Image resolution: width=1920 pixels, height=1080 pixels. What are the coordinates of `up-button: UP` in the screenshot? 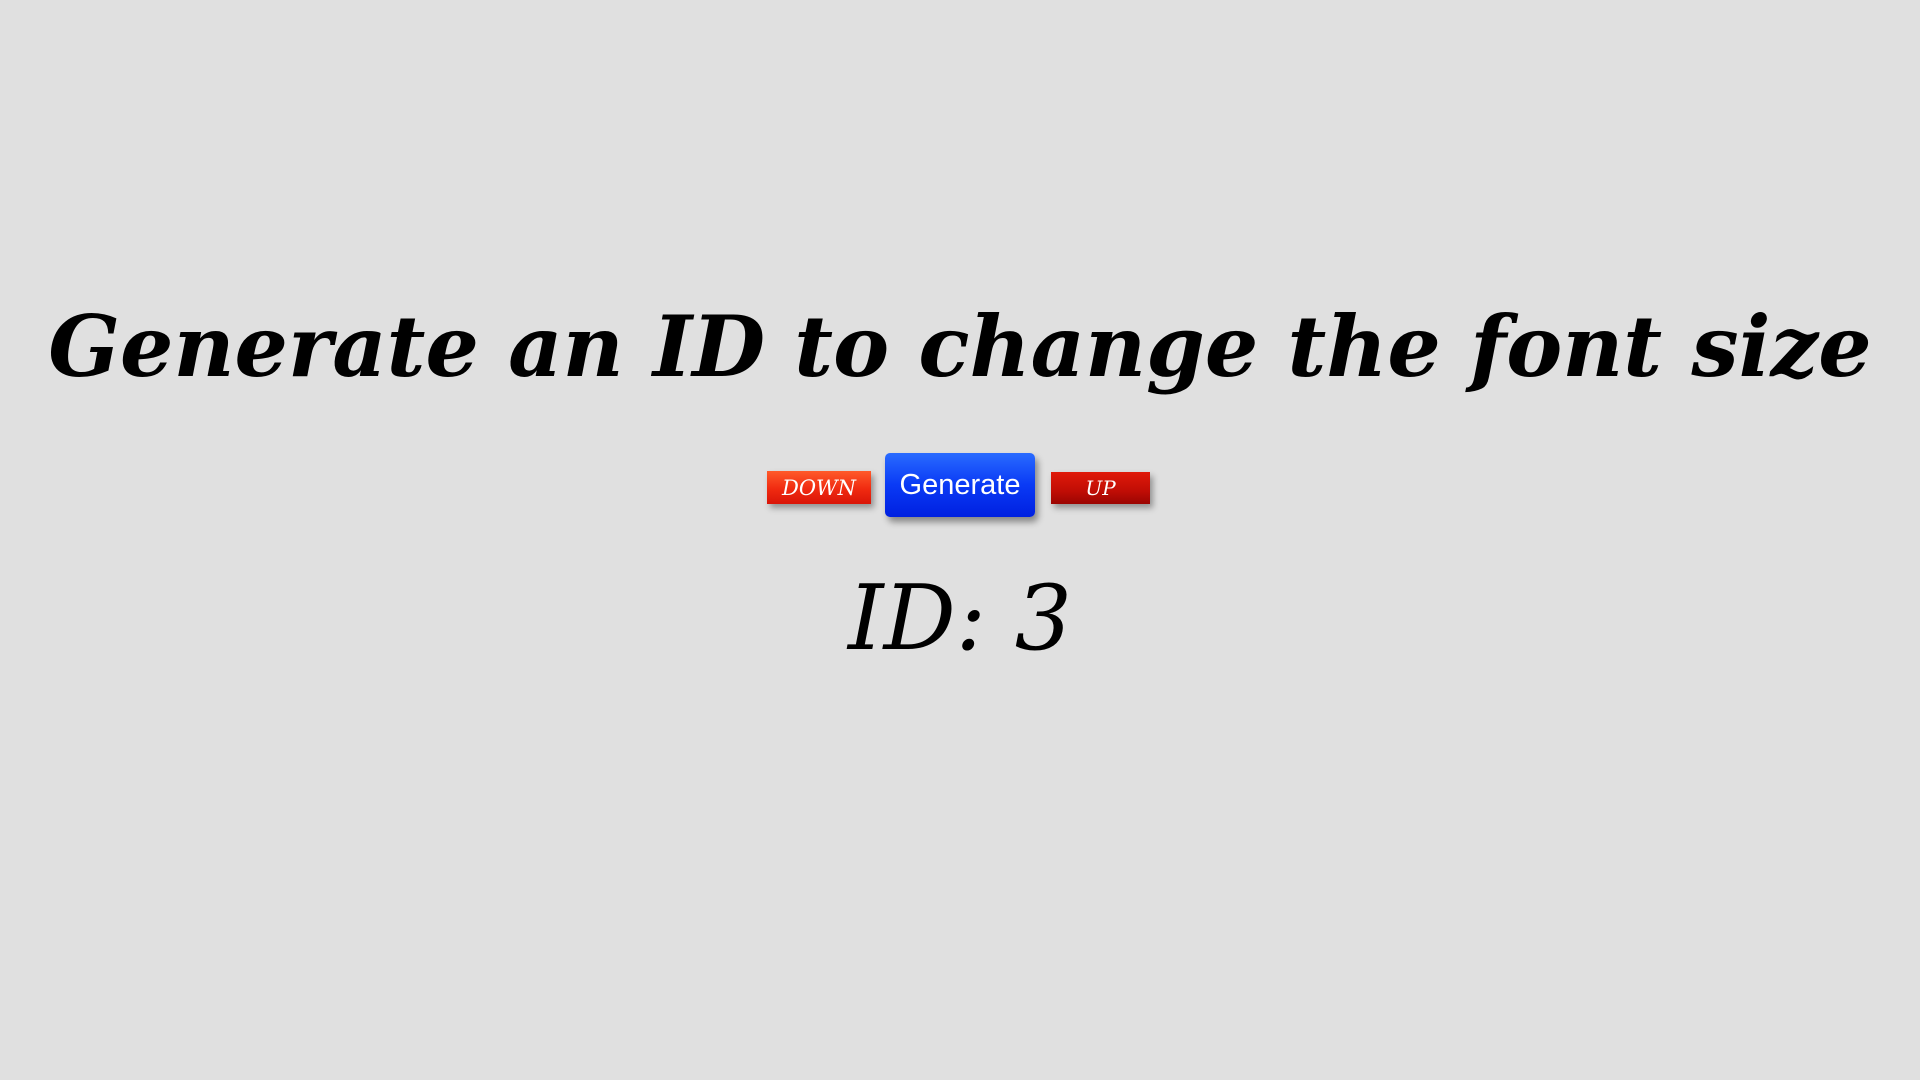 It's located at (1100, 488).